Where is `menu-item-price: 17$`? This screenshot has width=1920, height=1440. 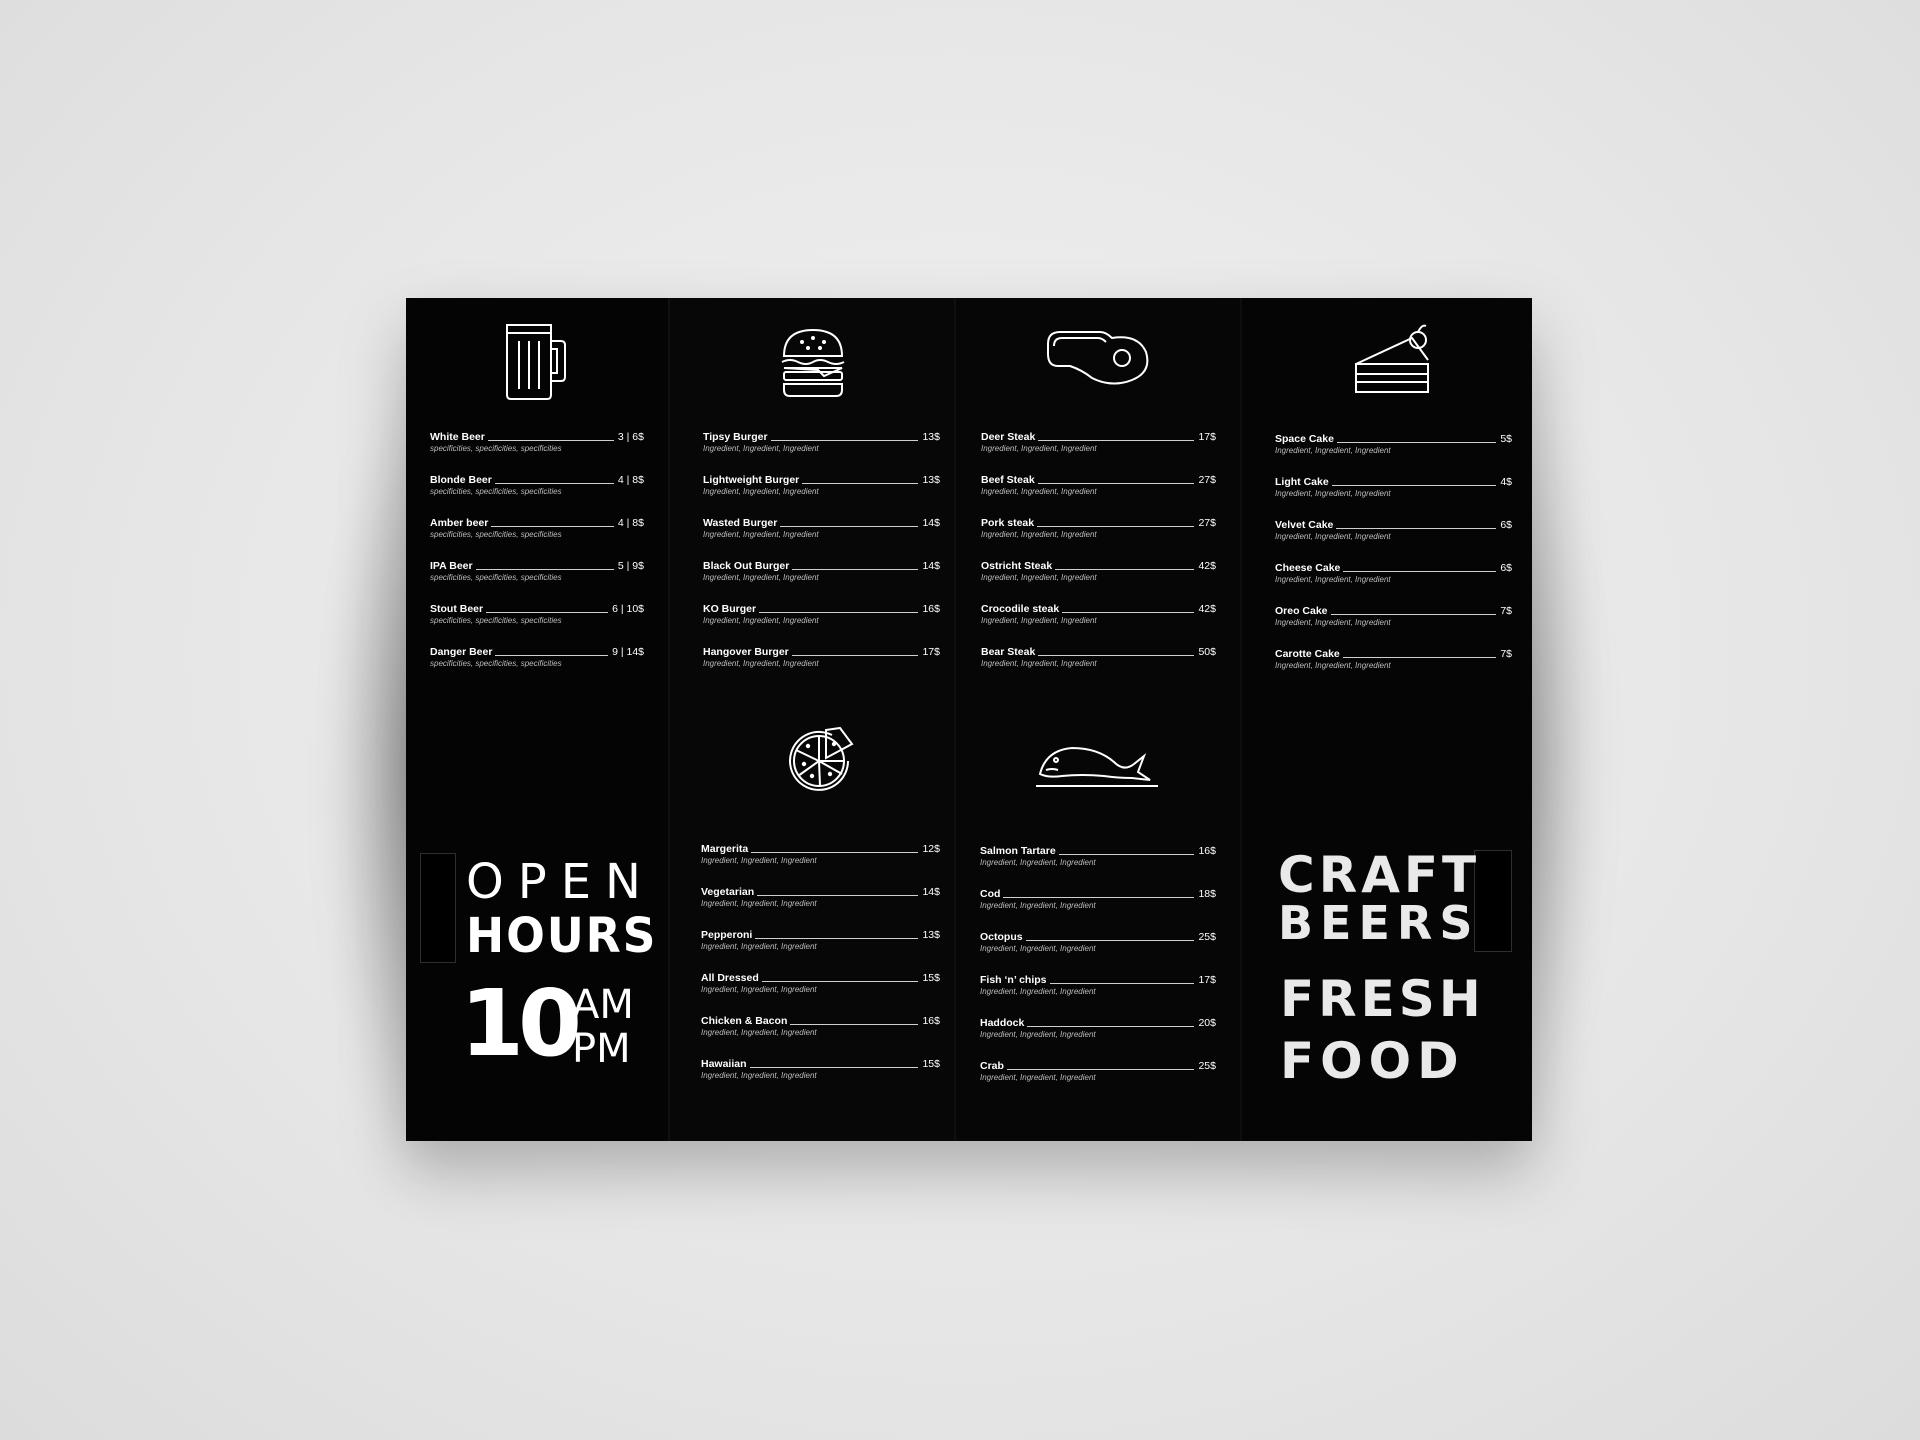
menu-item-price: 17$ is located at coordinates (931, 652).